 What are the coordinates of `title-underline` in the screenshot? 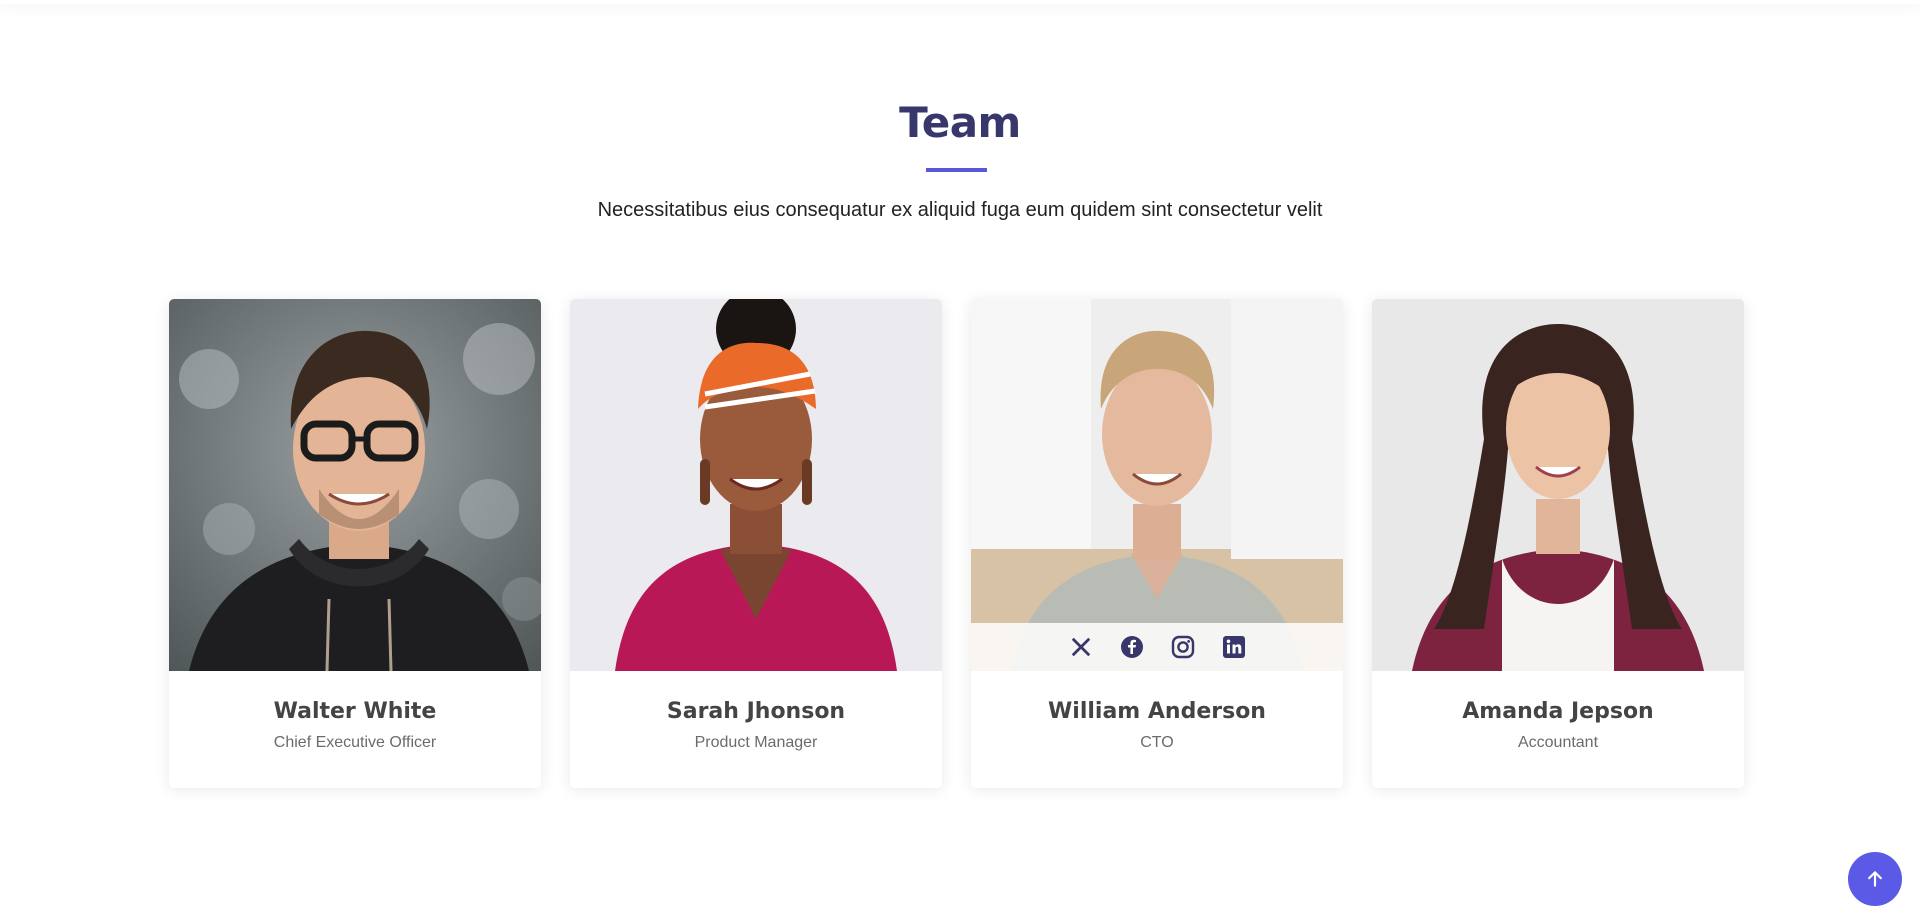 It's located at (956, 170).